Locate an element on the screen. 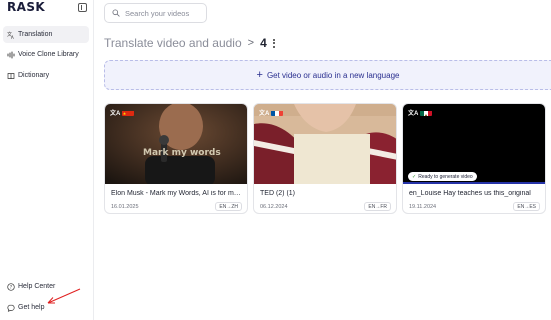 The width and height of the screenshot is (551, 320). checkmark-icon: ✓ is located at coordinates (414, 176).